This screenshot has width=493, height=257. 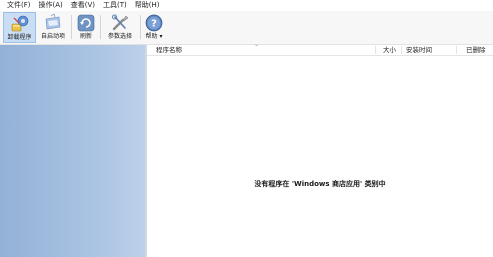 I want to click on help-question-icon: ?, so click(x=154, y=23).